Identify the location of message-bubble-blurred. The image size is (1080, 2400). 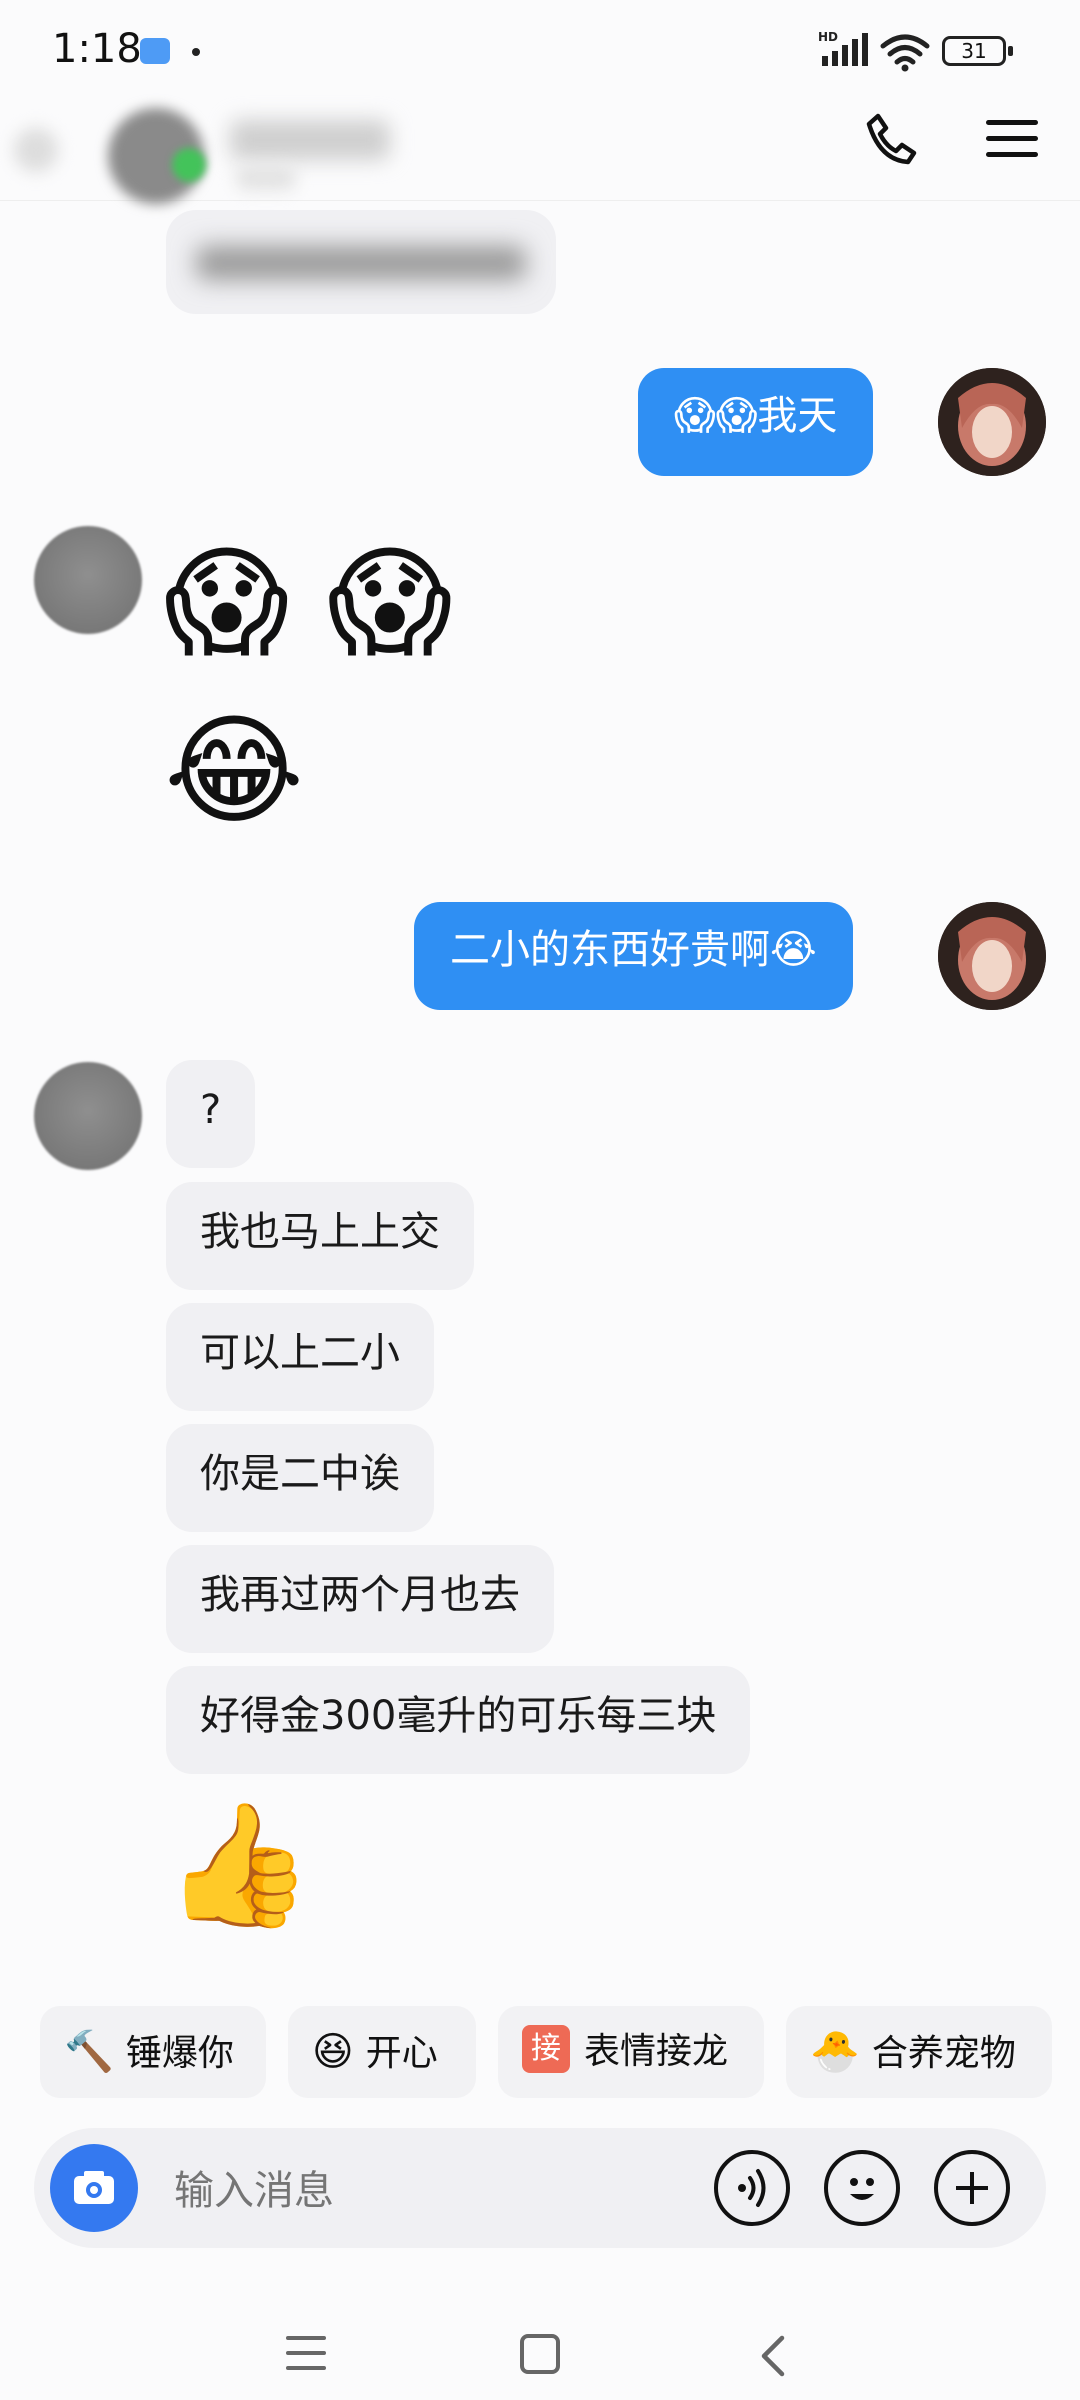
(361, 262).